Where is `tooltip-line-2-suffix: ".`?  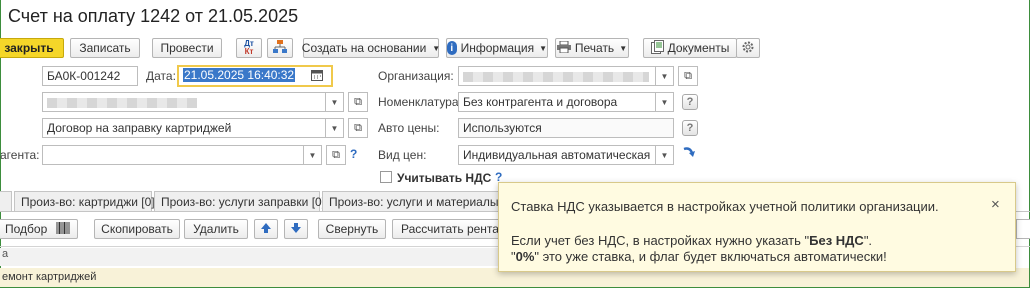
tooltip-line-2-suffix: ". is located at coordinates (868, 240).